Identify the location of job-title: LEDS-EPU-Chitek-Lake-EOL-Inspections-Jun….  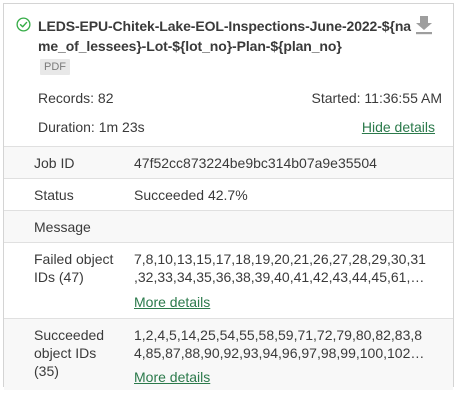
(224, 36).